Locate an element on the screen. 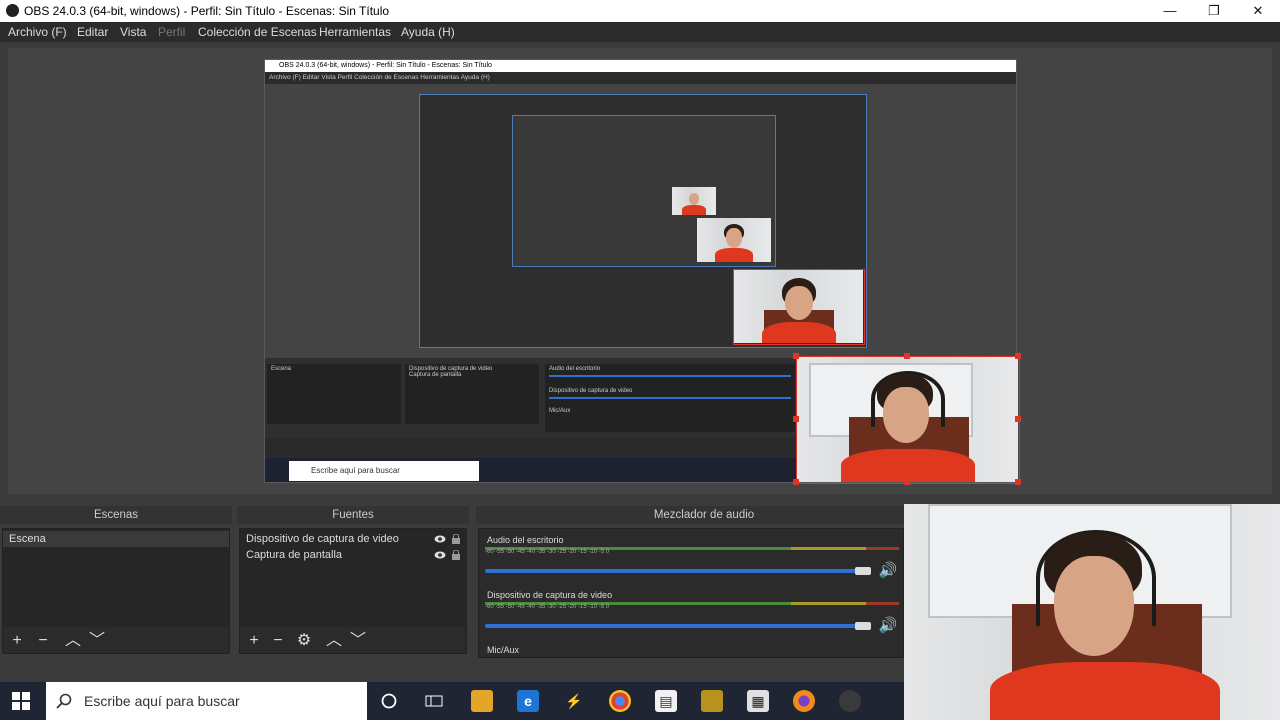 This screenshot has width=1280, height=720. remove-source-button: − is located at coordinates (278, 641).